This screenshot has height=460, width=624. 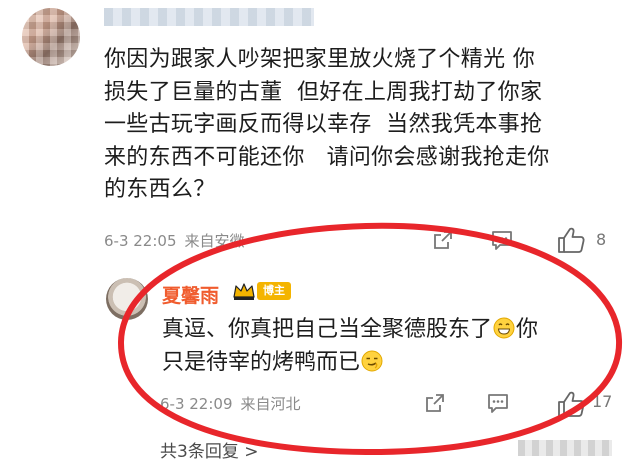 What do you see at coordinates (244, 293) in the screenshot?
I see `crown-icon` at bounding box center [244, 293].